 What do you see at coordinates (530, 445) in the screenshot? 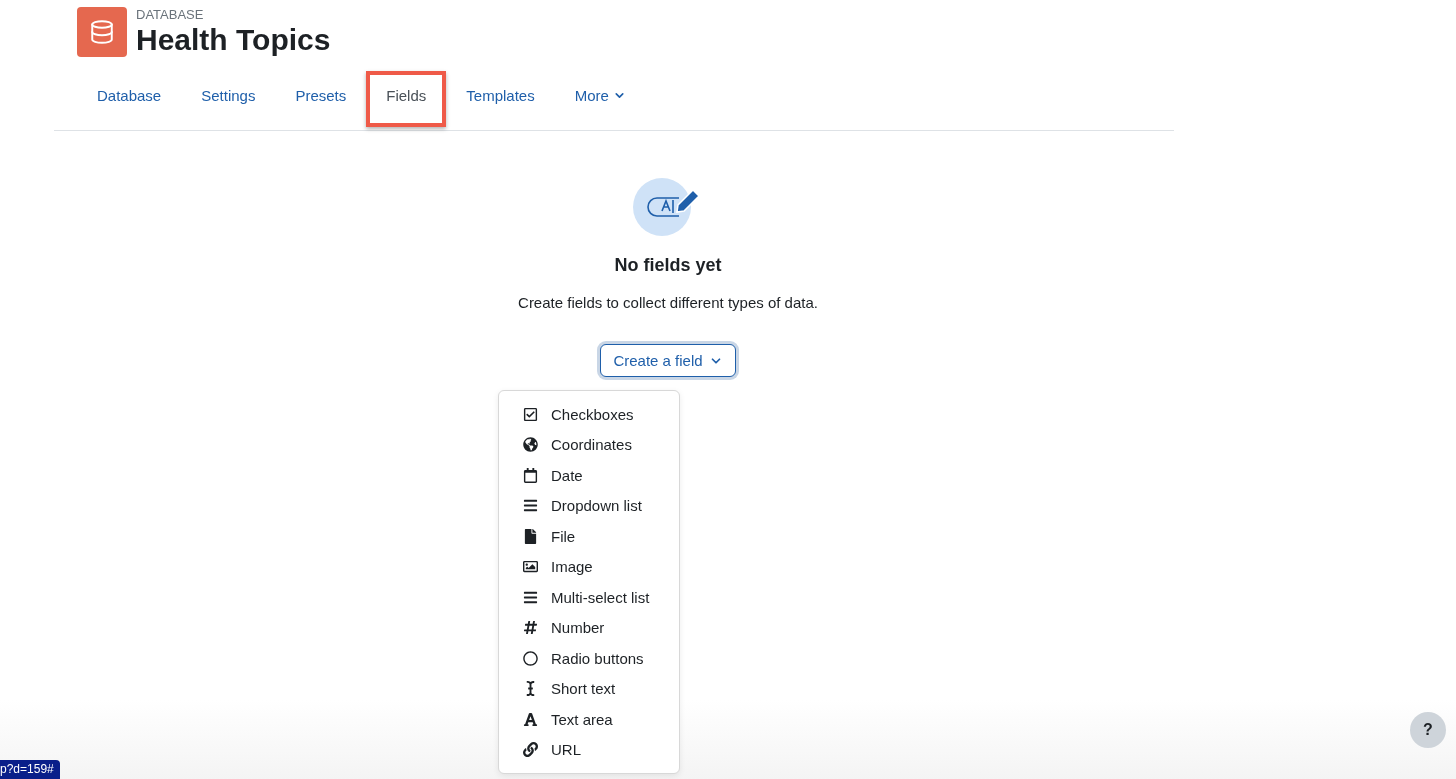
I see `globe-icon` at bounding box center [530, 445].